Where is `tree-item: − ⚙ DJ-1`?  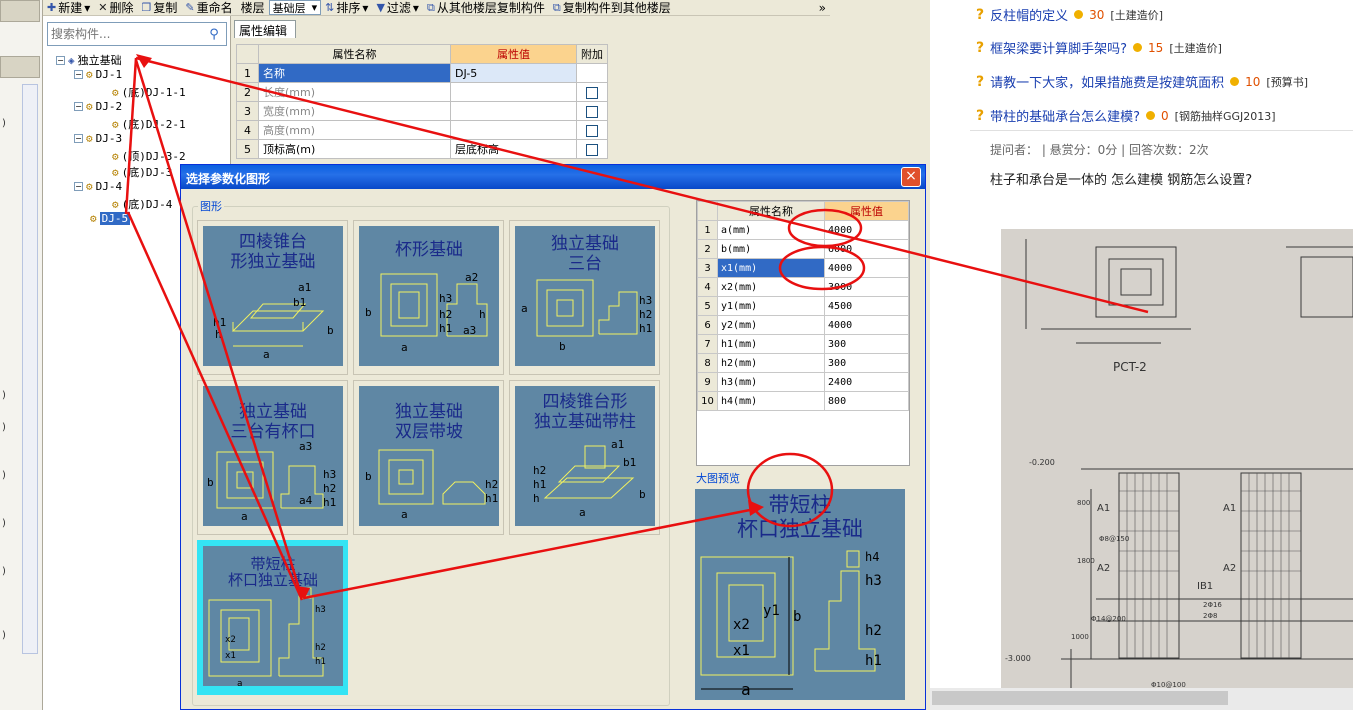
tree-item: − ⚙ DJ-1 is located at coordinates (98, 74).